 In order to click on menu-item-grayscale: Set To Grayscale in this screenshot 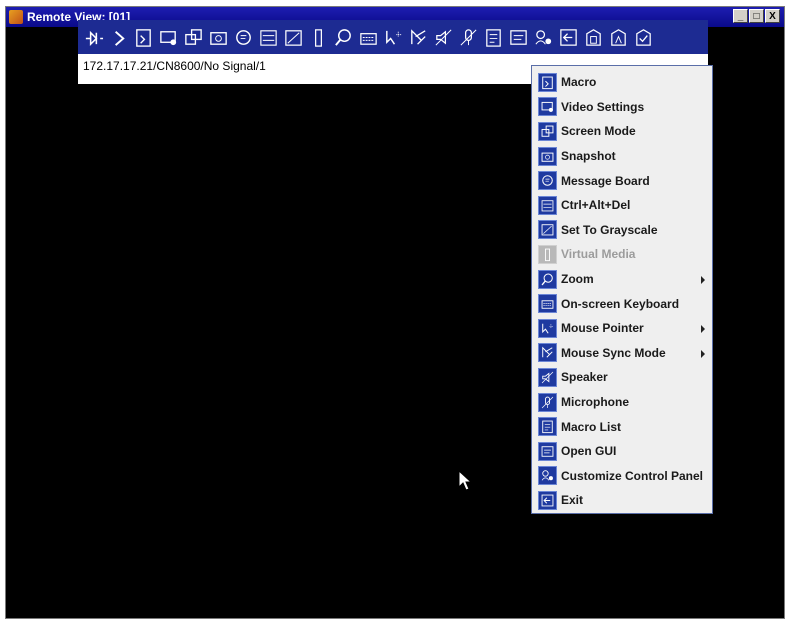, I will do `click(622, 230)`.